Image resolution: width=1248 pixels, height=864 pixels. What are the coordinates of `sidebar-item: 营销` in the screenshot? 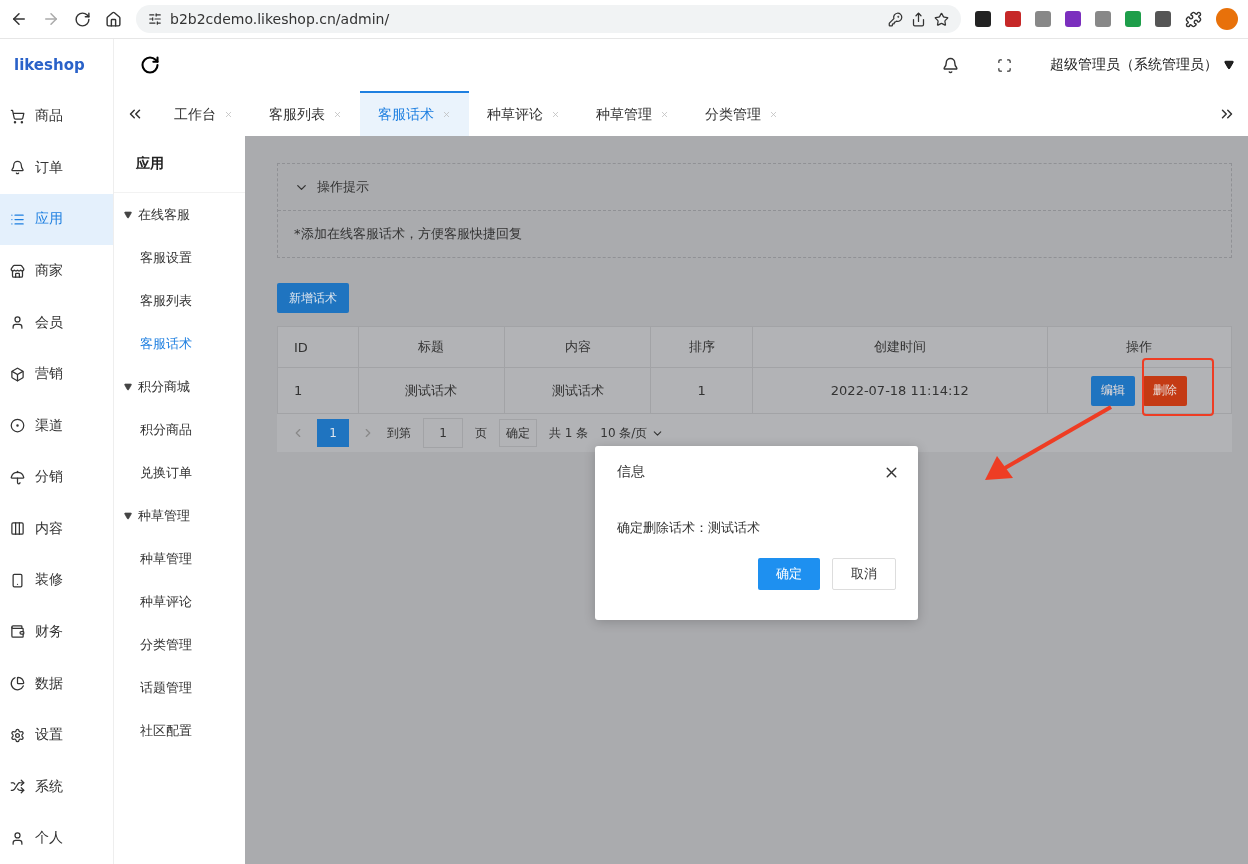 It's located at (56, 374).